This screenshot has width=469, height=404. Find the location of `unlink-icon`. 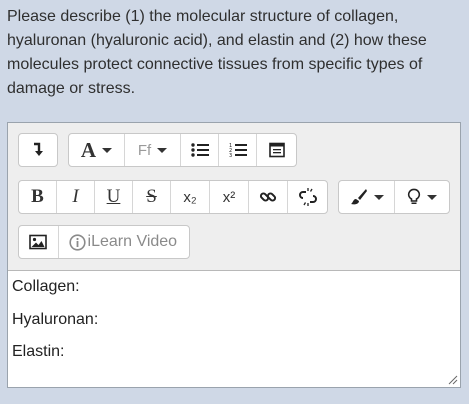

unlink-icon is located at coordinates (307, 197).